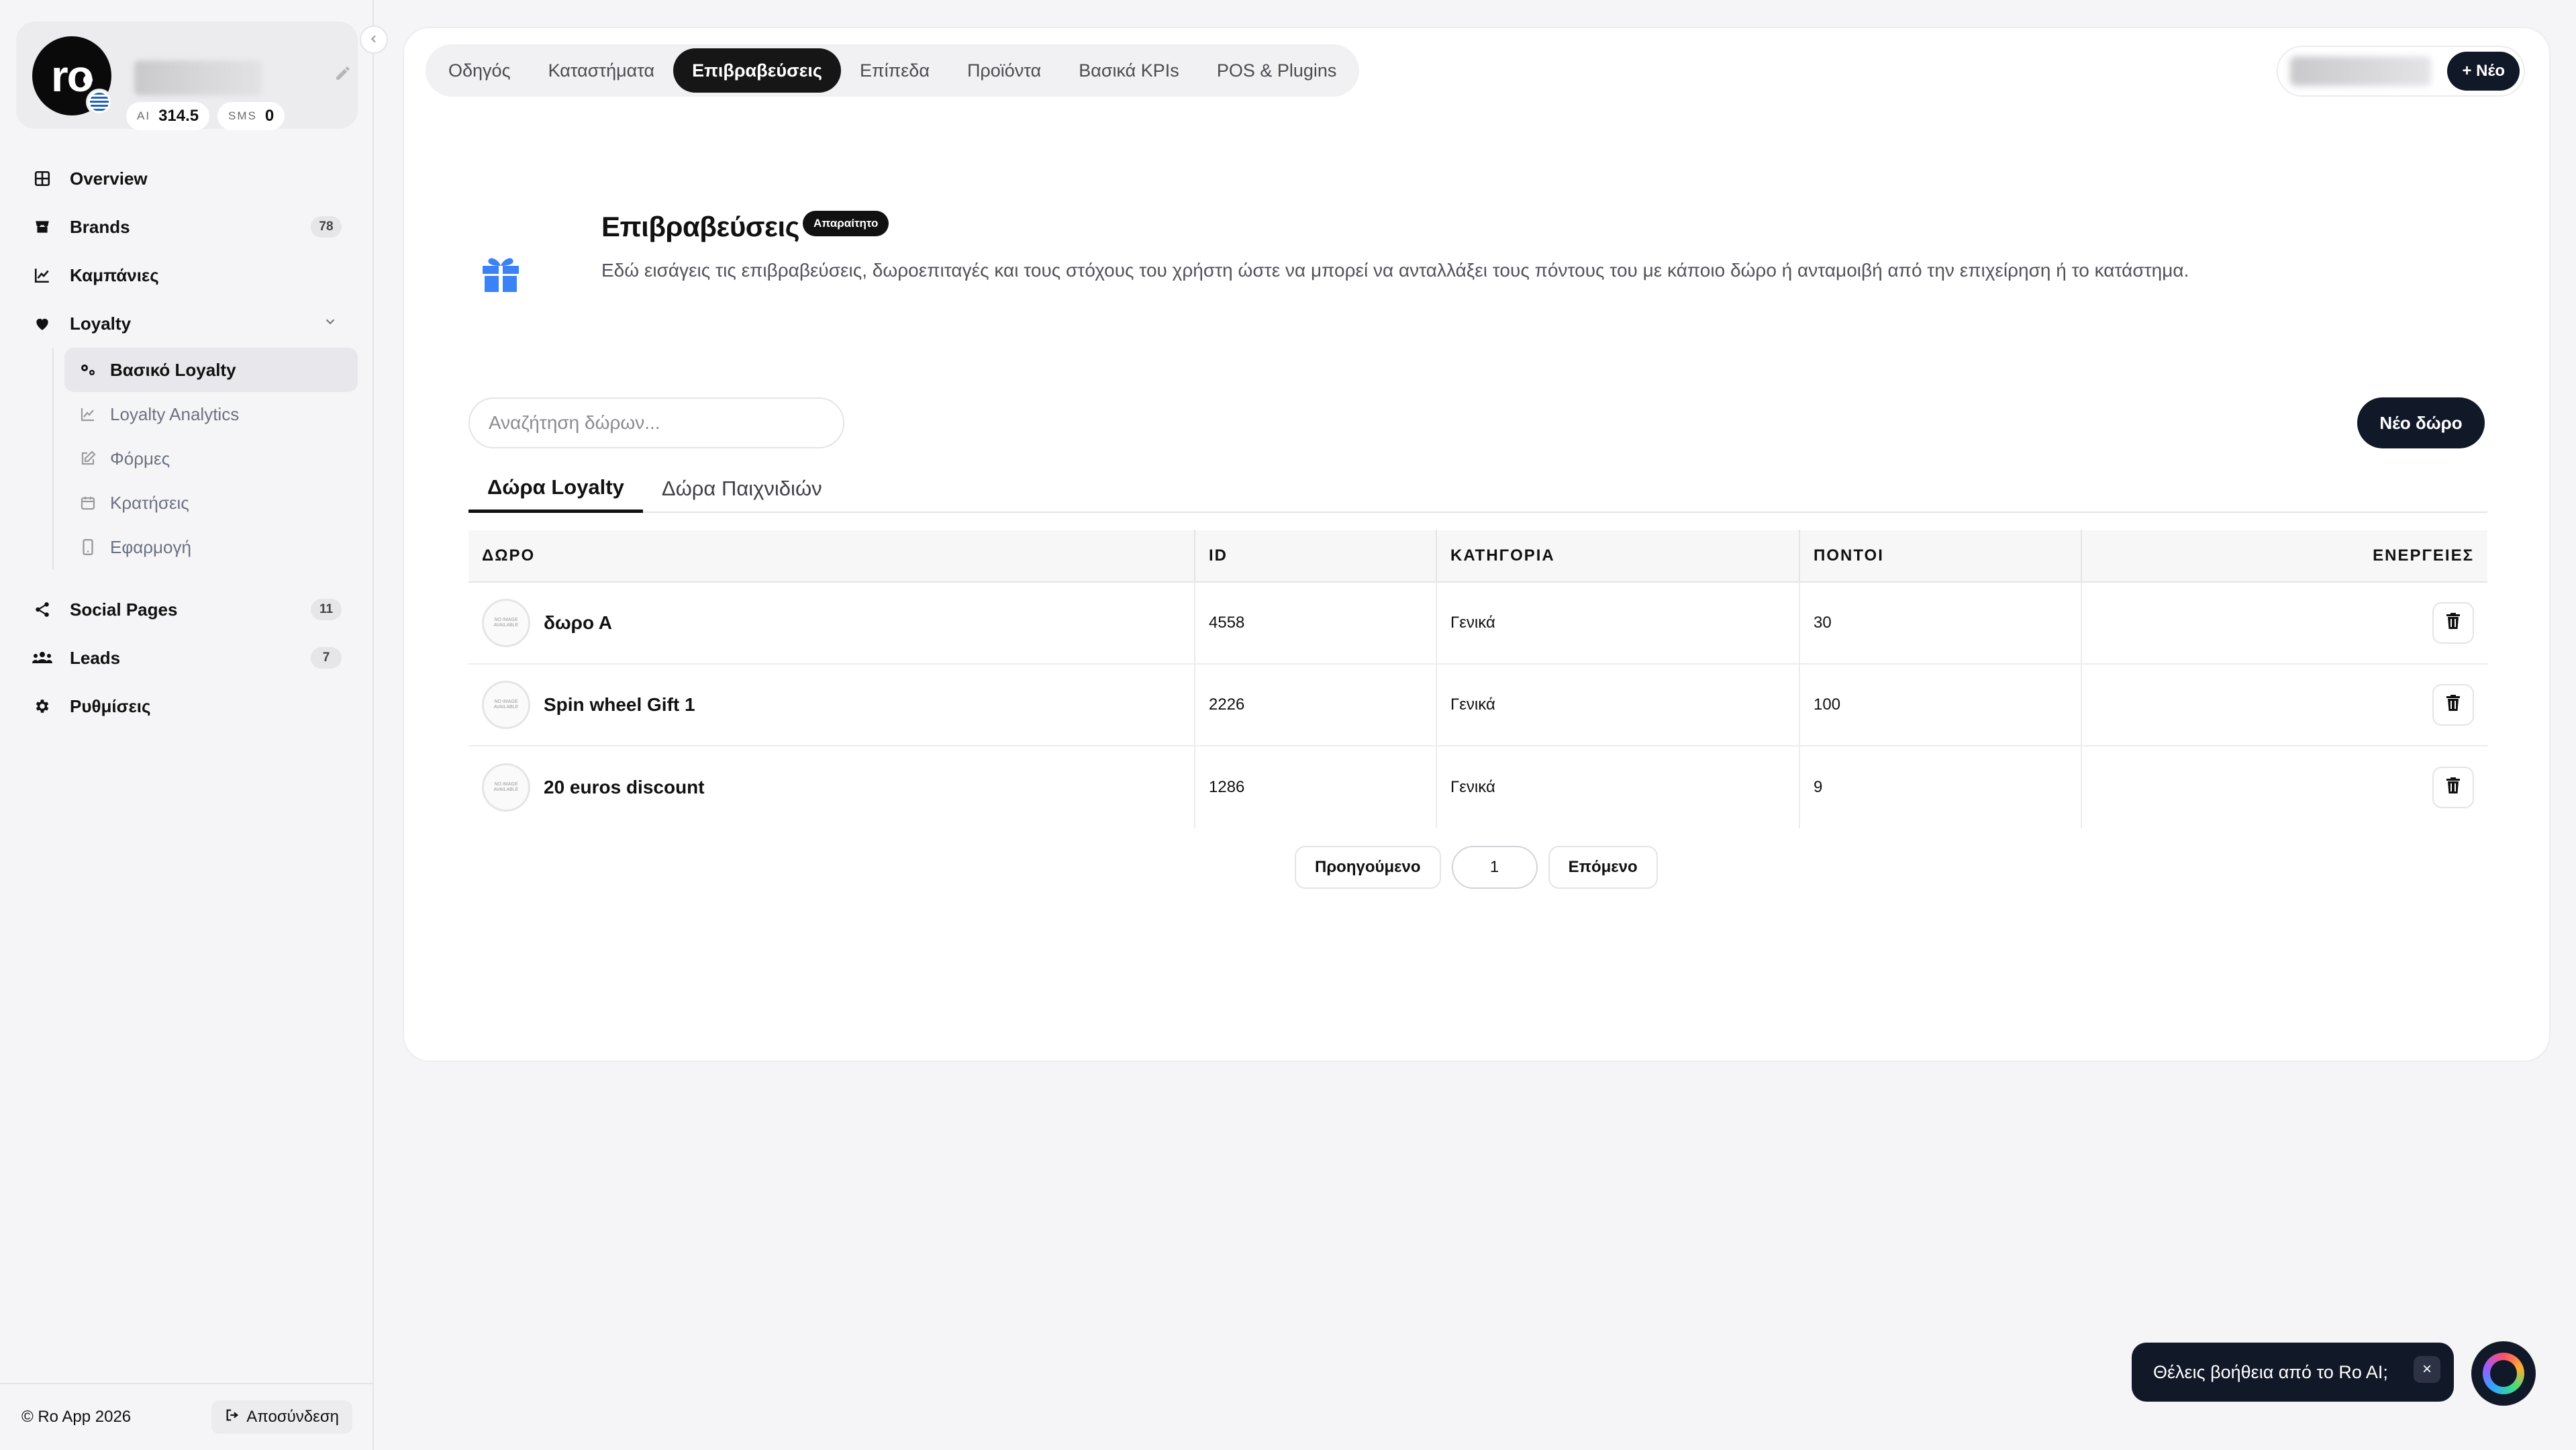  Describe the element at coordinates (187, 658) in the screenshot. I see `sidebar-item-leads: Leads 7` at that location.